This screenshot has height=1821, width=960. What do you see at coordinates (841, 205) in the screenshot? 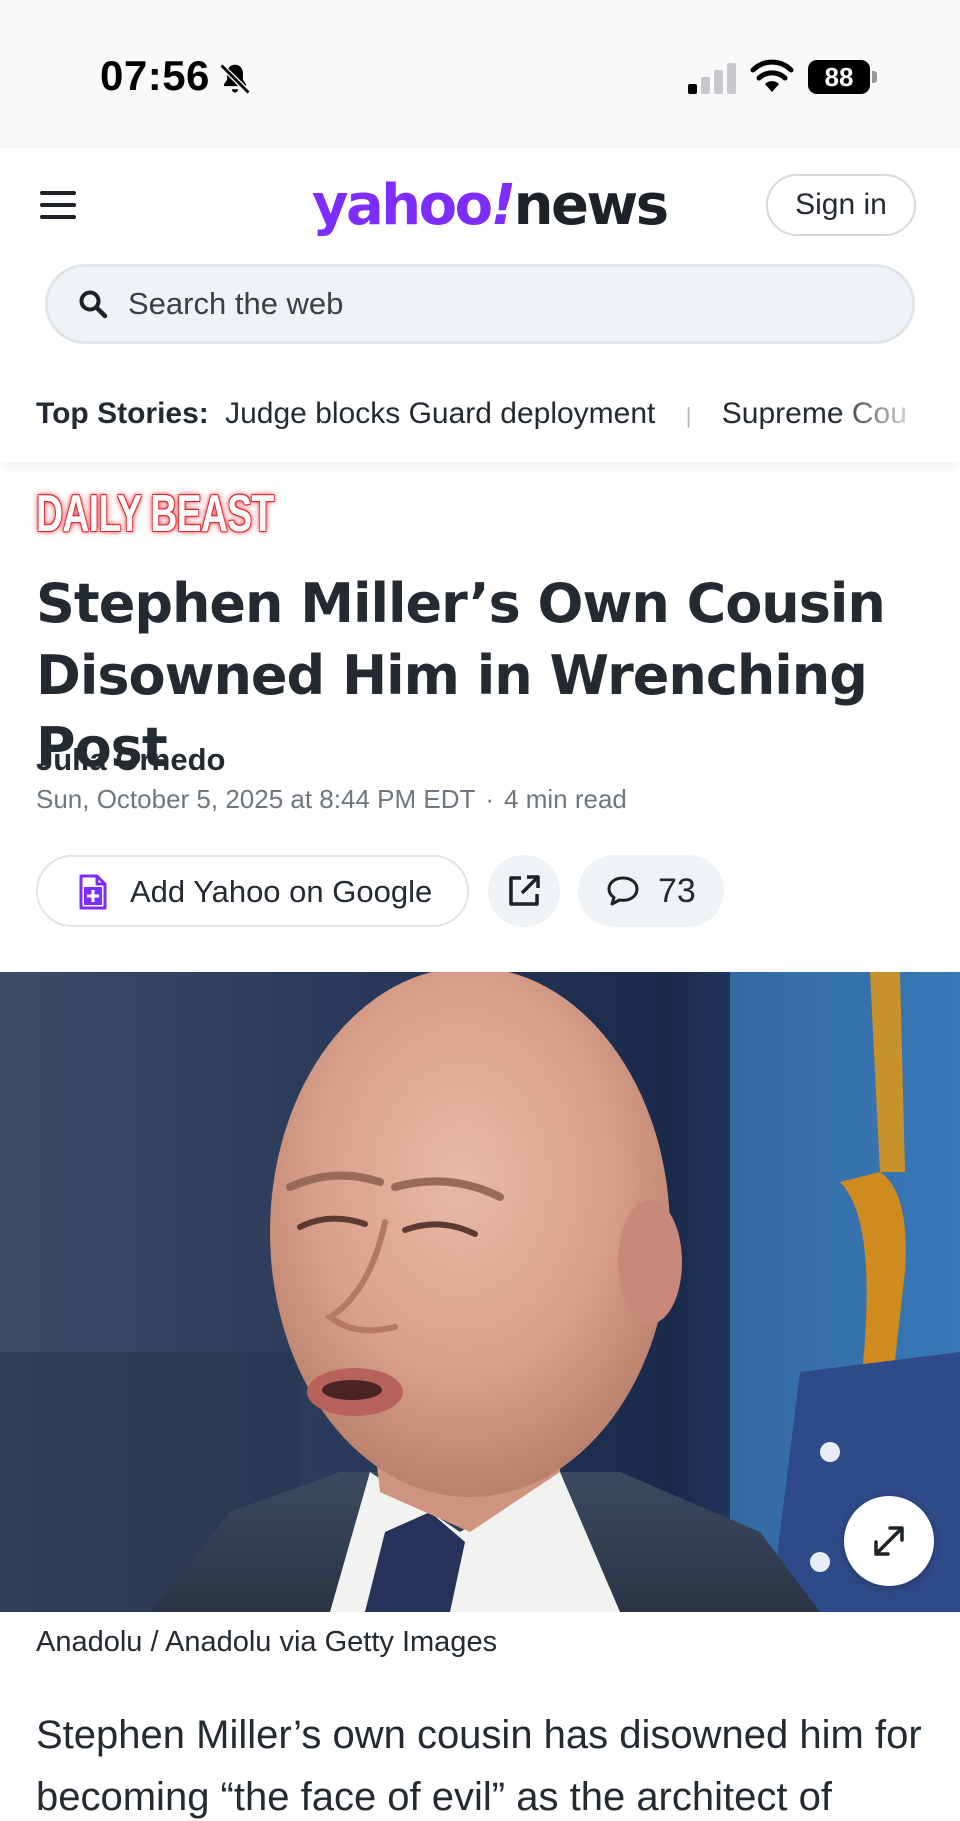
I see `sign-in-button: Sign in` at bounding box center [841, 205].